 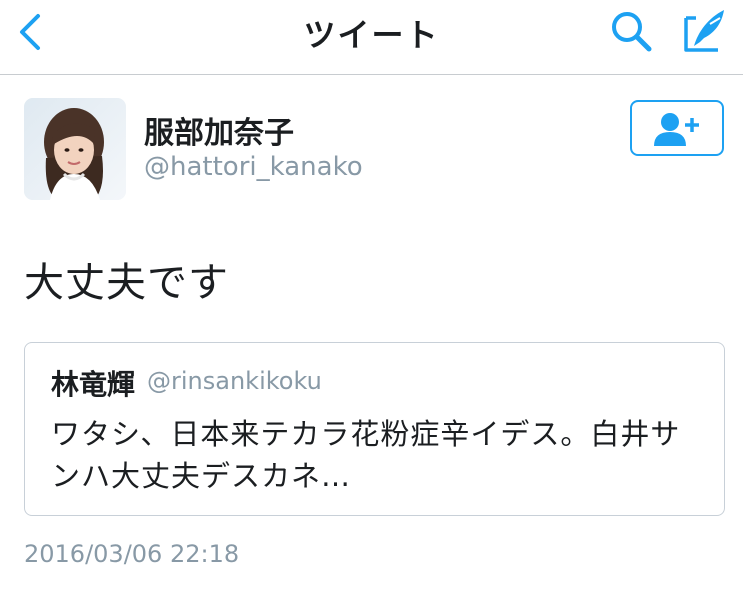 I want to click on compose-icon, so click(x=705, y=30).